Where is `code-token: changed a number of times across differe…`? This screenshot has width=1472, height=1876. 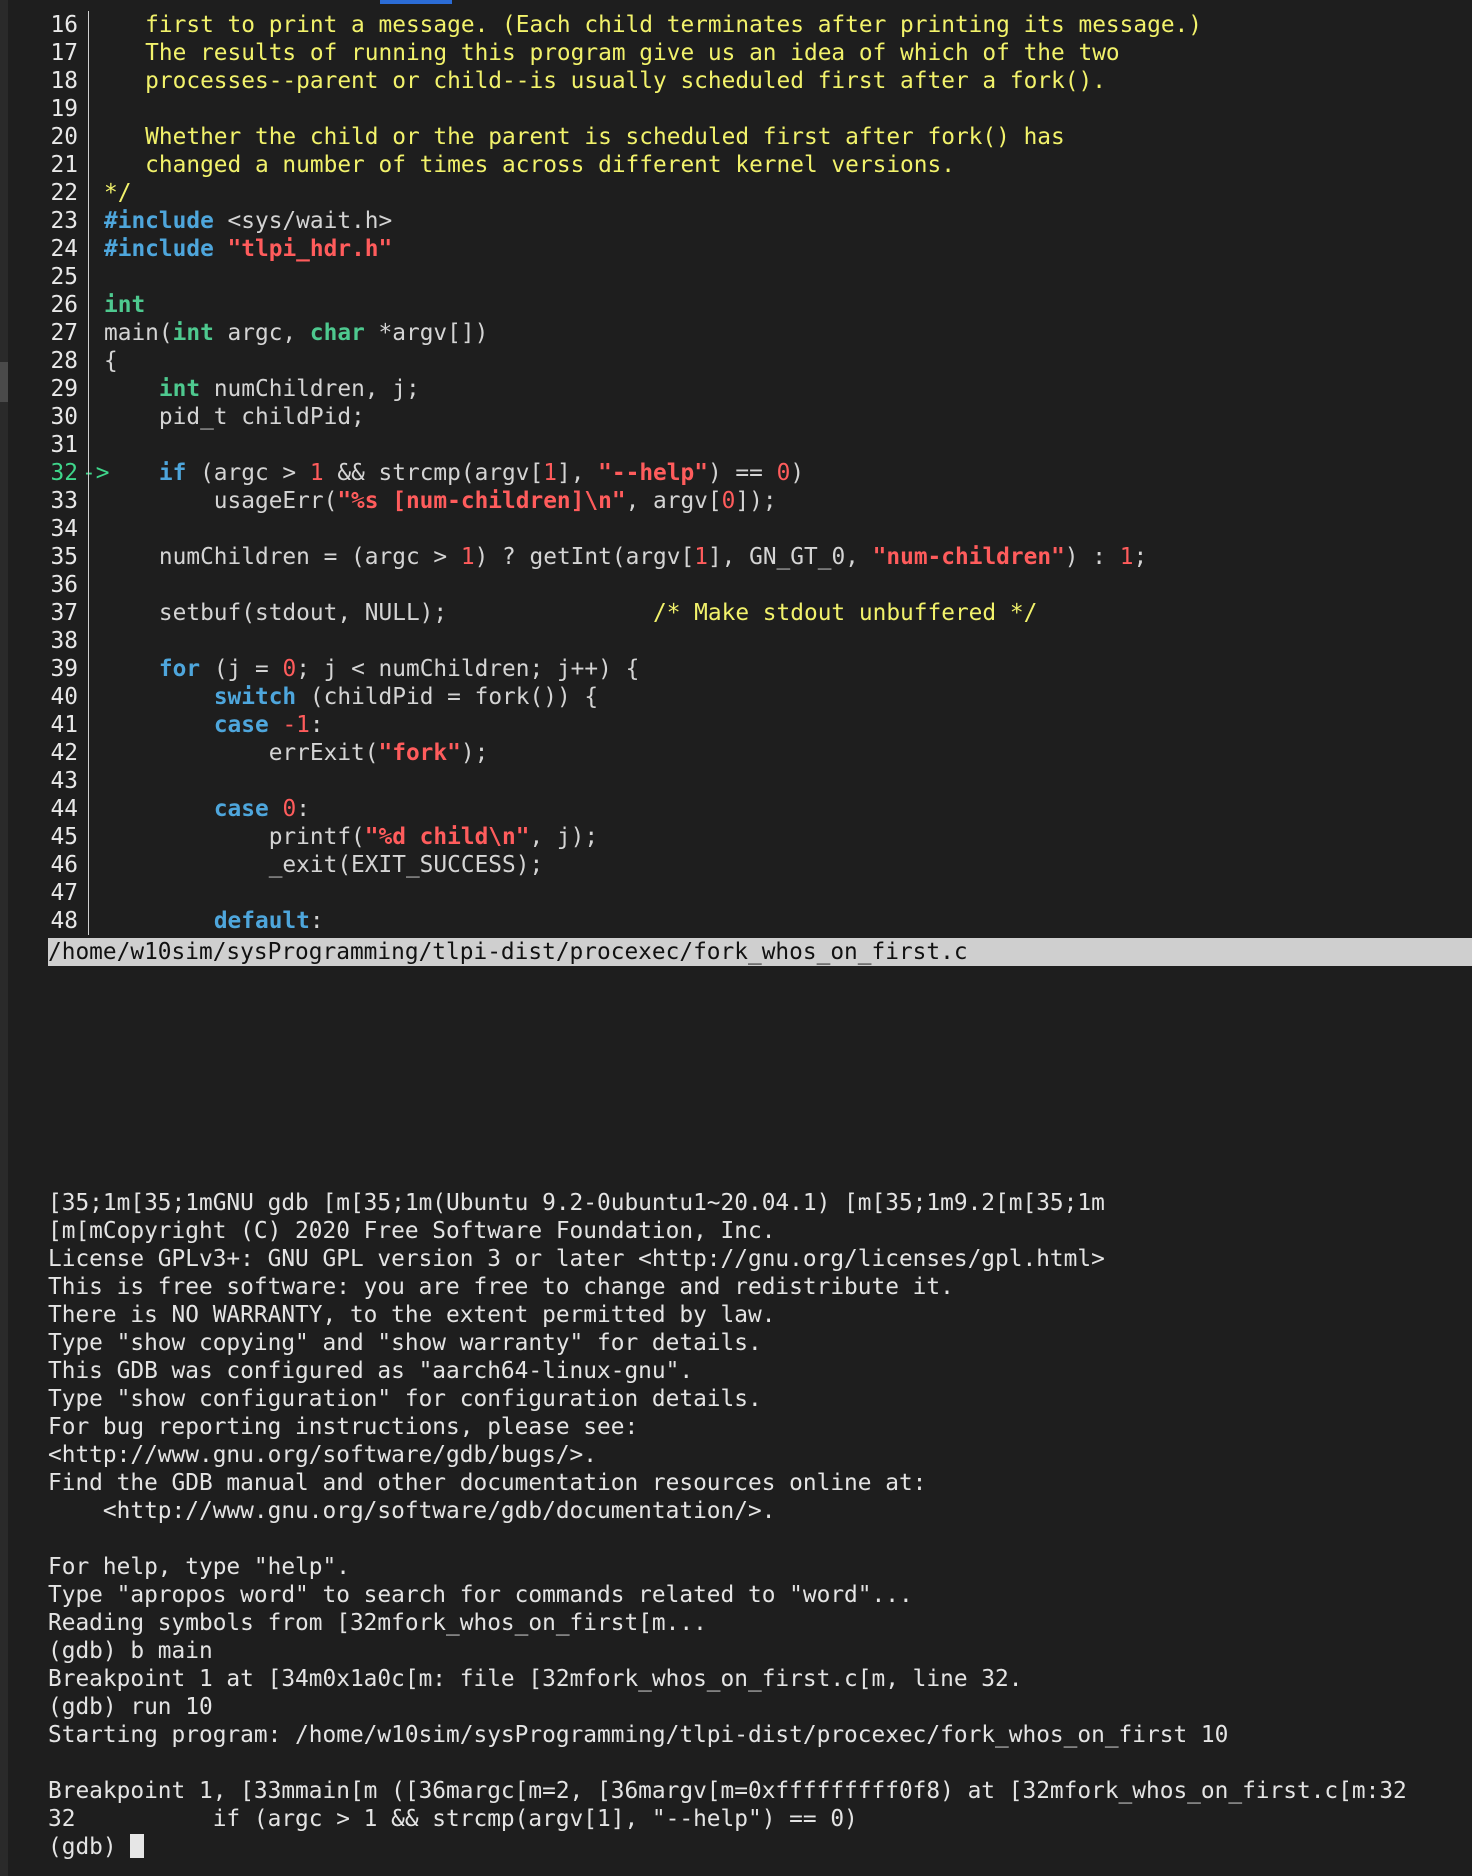
code-token: changed a number of times across differe… is located at coordinates (529, 165).